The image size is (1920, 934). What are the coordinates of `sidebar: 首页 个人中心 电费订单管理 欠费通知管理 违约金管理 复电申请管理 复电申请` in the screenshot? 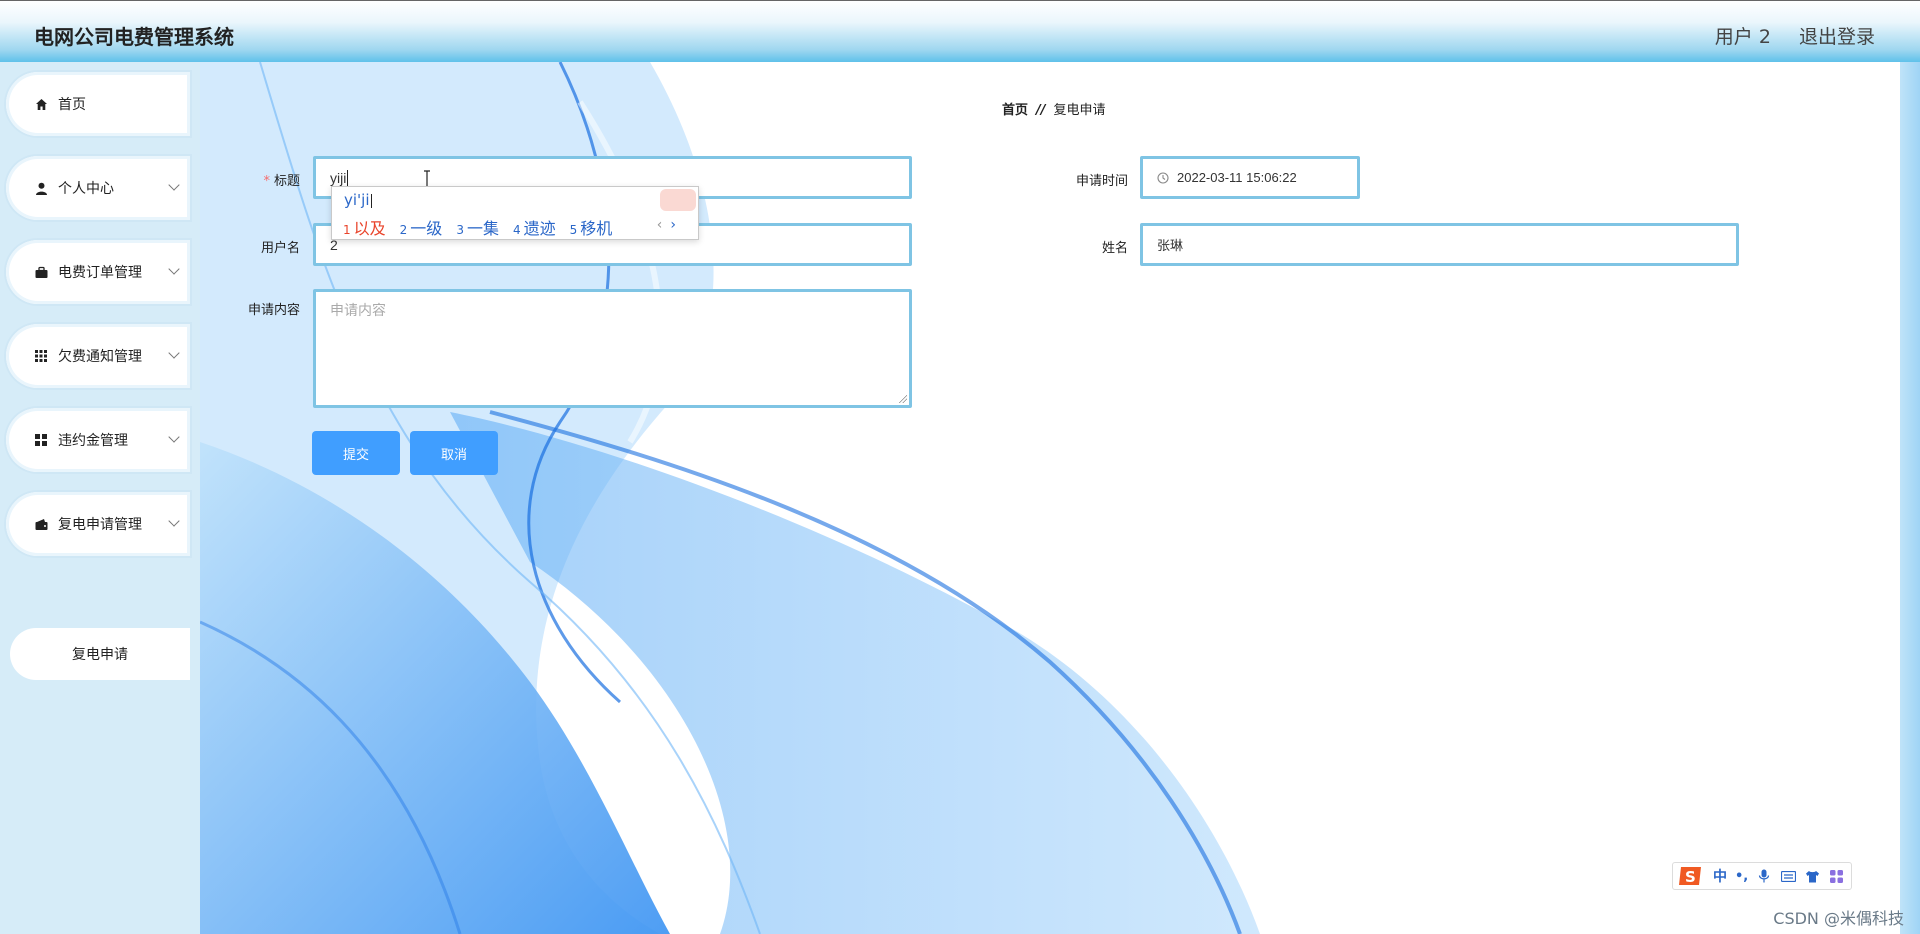 It's located at (100, 498).